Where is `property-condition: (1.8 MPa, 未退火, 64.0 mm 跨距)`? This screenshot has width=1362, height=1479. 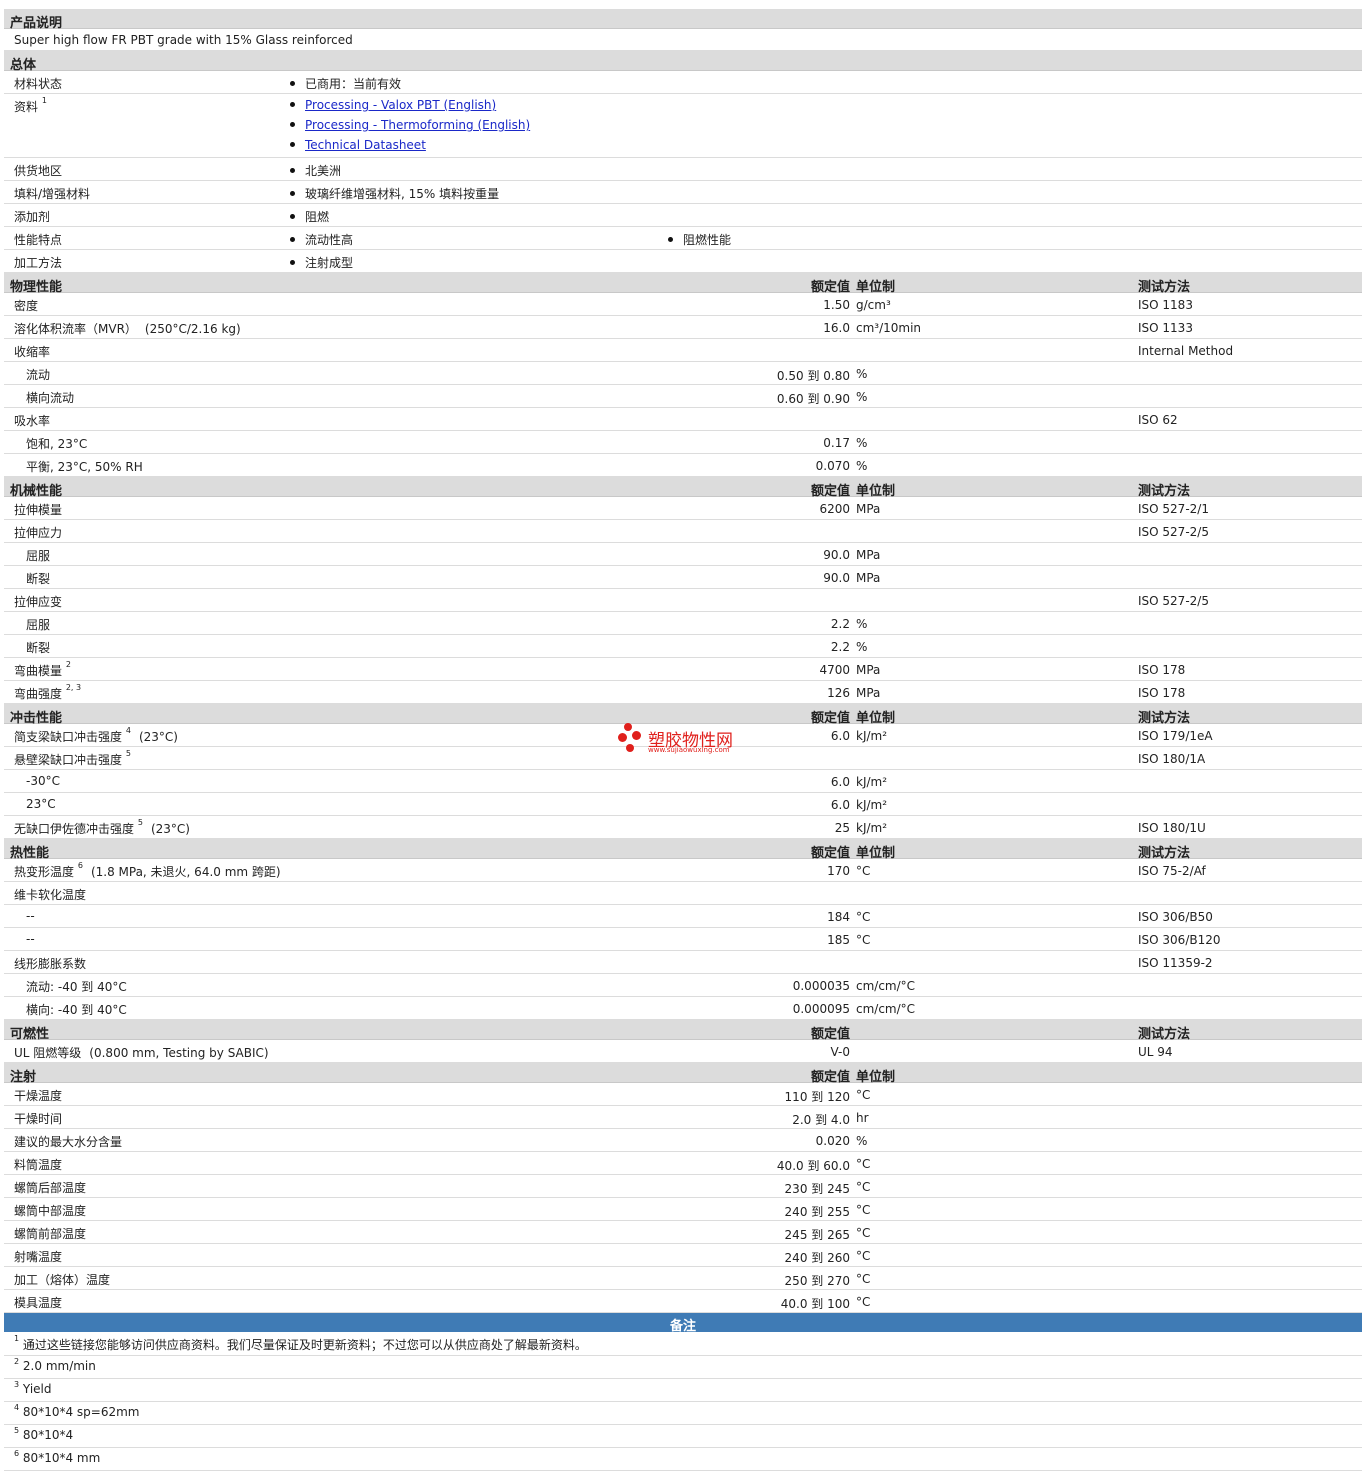
property-condition: (1.8 MPa, 未退火, 64.0 mm 跨距) is located at coordinates (185, 872).